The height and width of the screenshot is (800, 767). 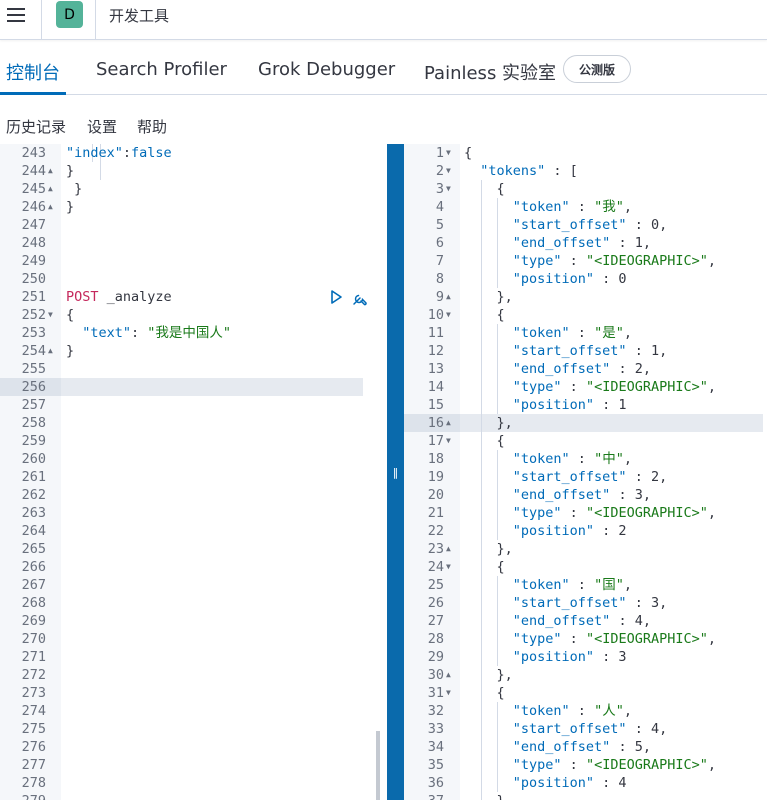 What do you see at coordinates (193, 639) in the screenshot?
I see `code-line: 270` at bounding box center [193, 639].